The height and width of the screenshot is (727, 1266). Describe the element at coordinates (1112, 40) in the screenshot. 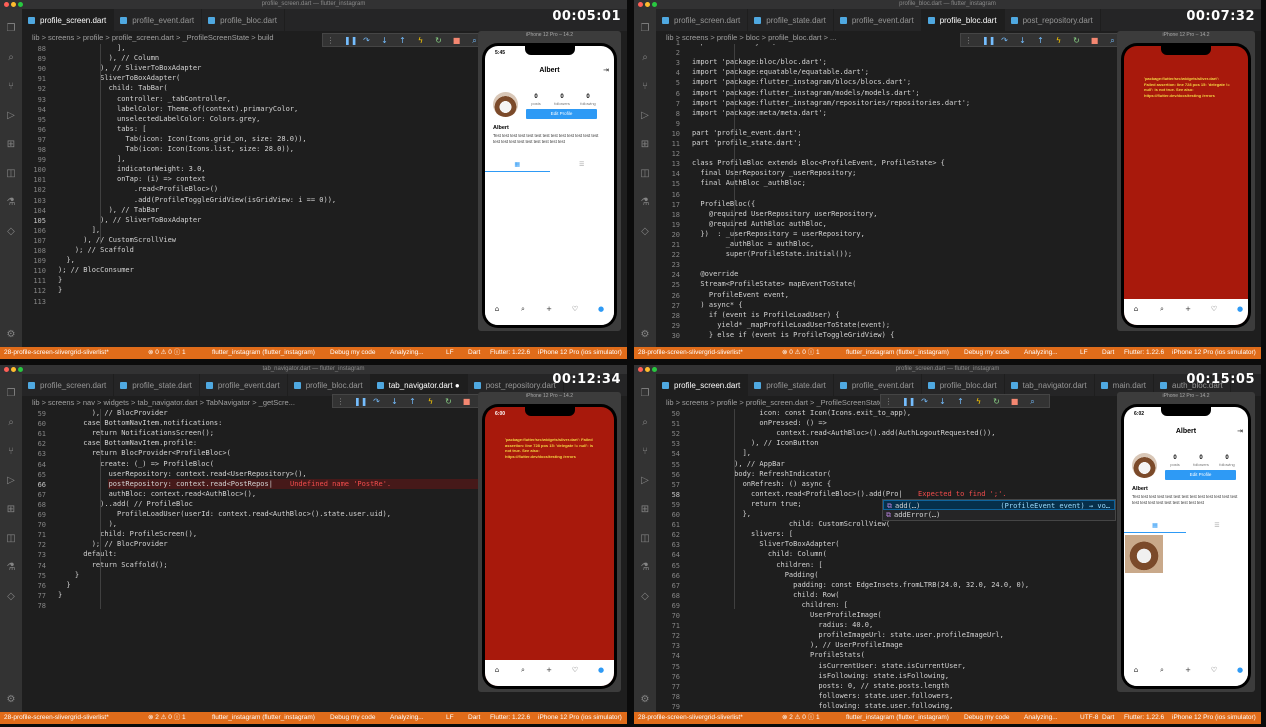

I see `inspect-icon: ⌕` at that location.